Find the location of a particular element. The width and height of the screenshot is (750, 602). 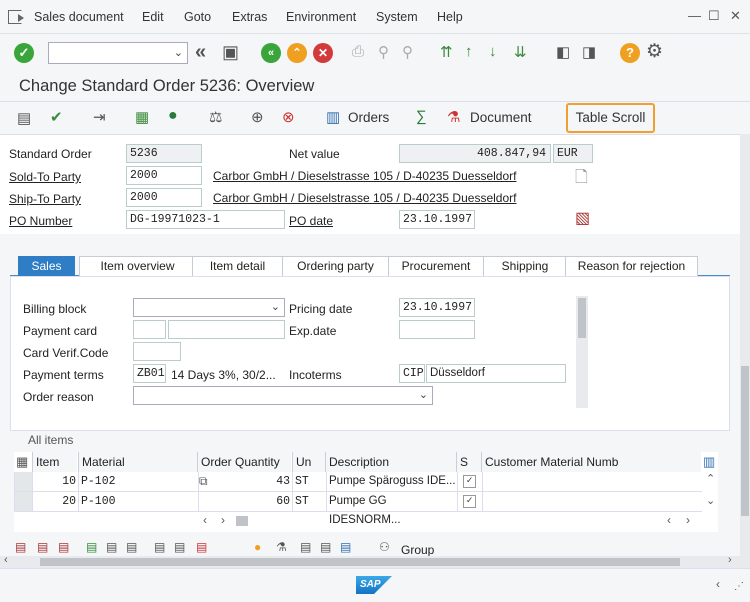

po-number-label: PO Number is located at coordinates (40, 221).